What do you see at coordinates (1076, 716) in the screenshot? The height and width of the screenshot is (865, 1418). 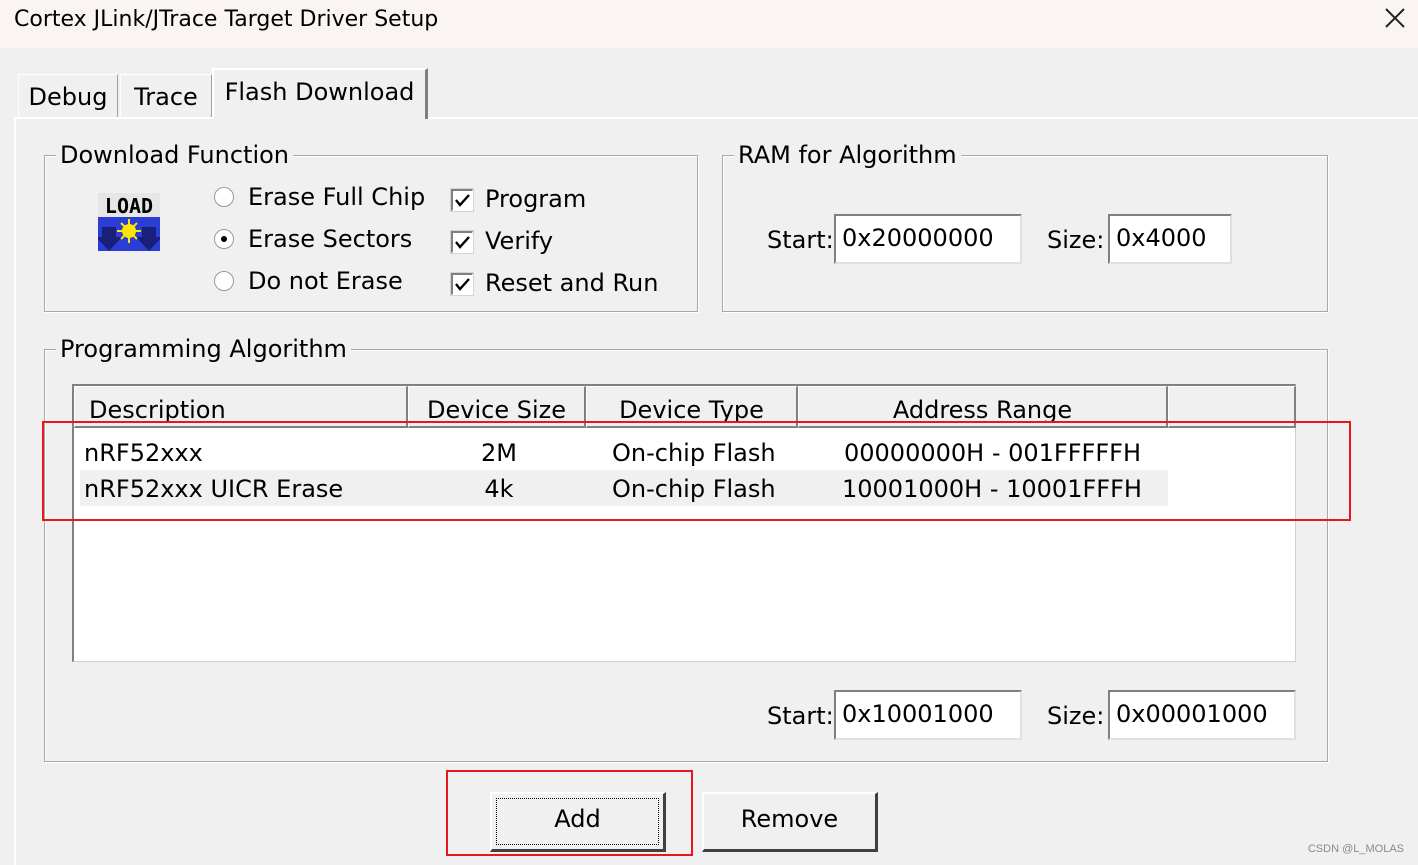 I see `algo-size-label: Size:` at bounding box center [1076, 716].